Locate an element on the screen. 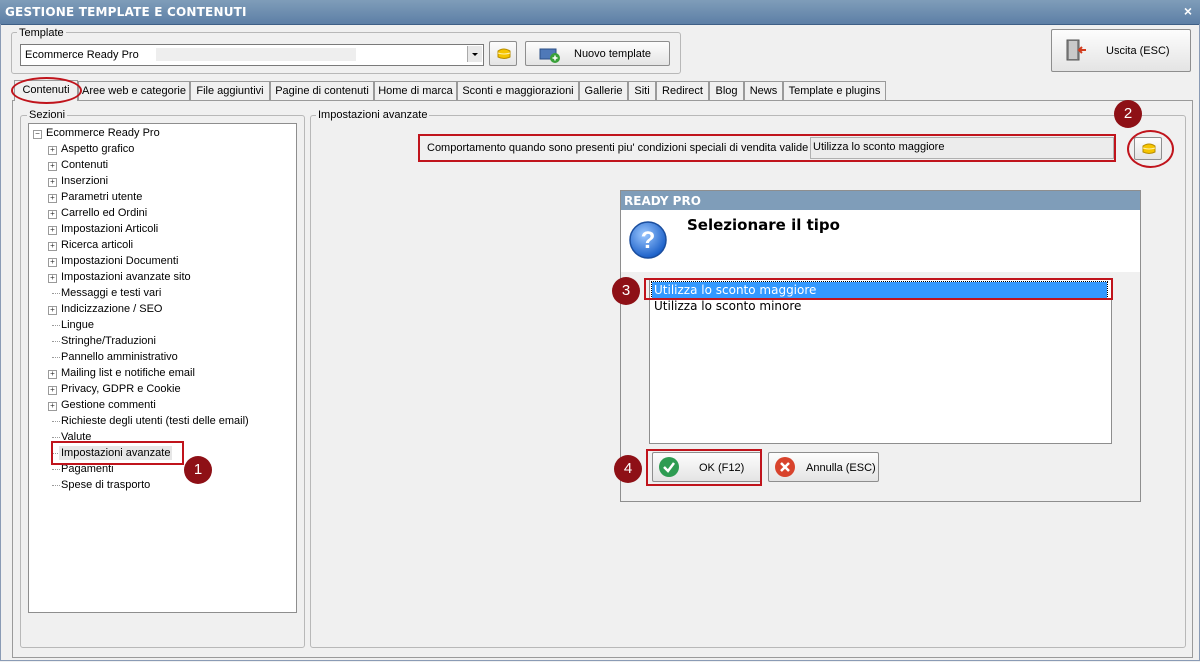  tree-item: Indicizzazione / SEO is located at coordinates (112, 309).